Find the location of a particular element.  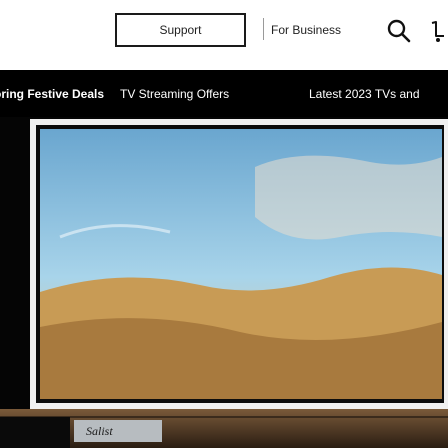

for-business-link: For Business is located at coordinates (306, 30).